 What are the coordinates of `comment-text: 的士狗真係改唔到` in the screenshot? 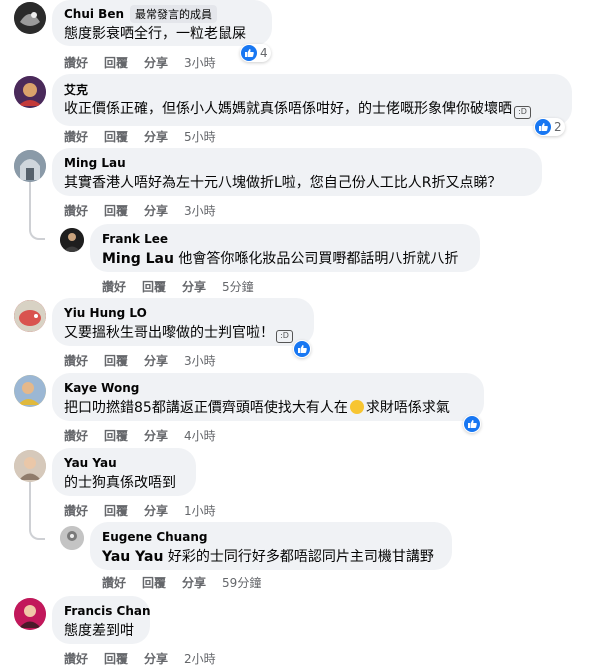 It's located at (120, 483).